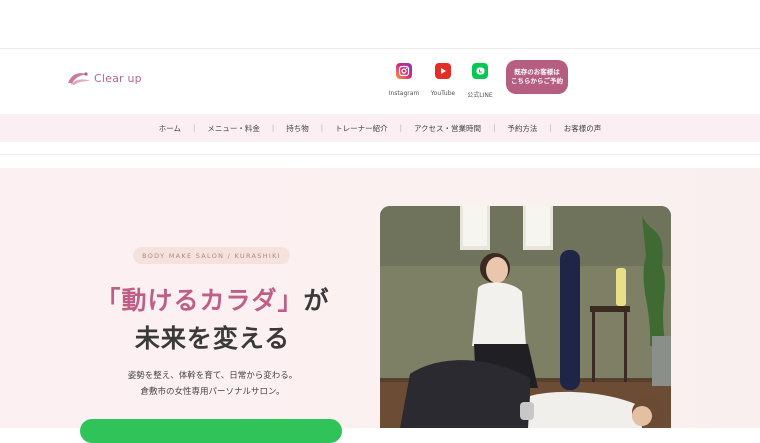 The width and height of the screenshot is (760, 443). What do you see at coordinates (316, 300) in the screenshot?
I see `headline-particle: が` at bounding box center [316, 300].